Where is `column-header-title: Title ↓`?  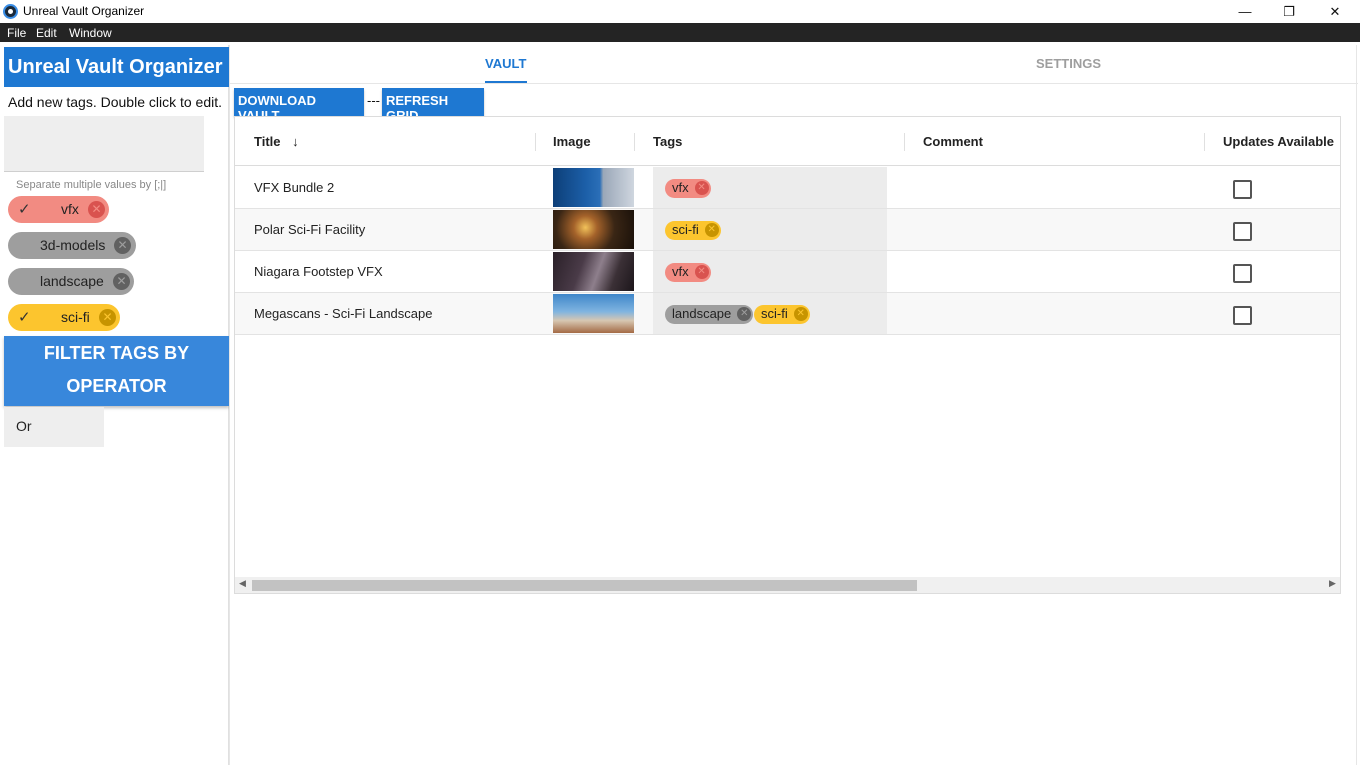 column-header-title: Title ↓ is located at coordinates (276, 141).